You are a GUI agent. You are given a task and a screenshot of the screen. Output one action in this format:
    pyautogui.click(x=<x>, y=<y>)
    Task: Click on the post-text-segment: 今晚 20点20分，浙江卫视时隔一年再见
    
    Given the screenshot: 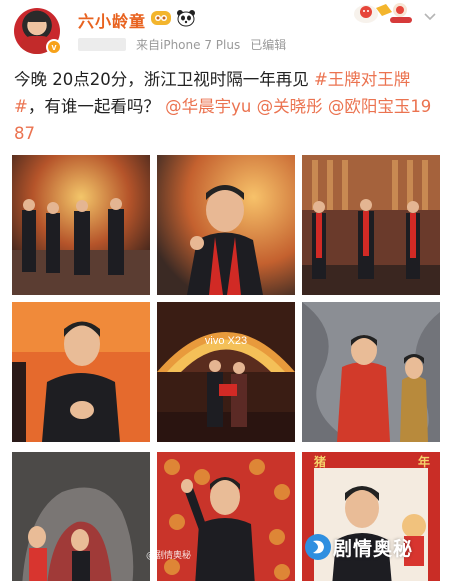 What is the action you would take?
    pyautogui.click(x=164, y=79)
    